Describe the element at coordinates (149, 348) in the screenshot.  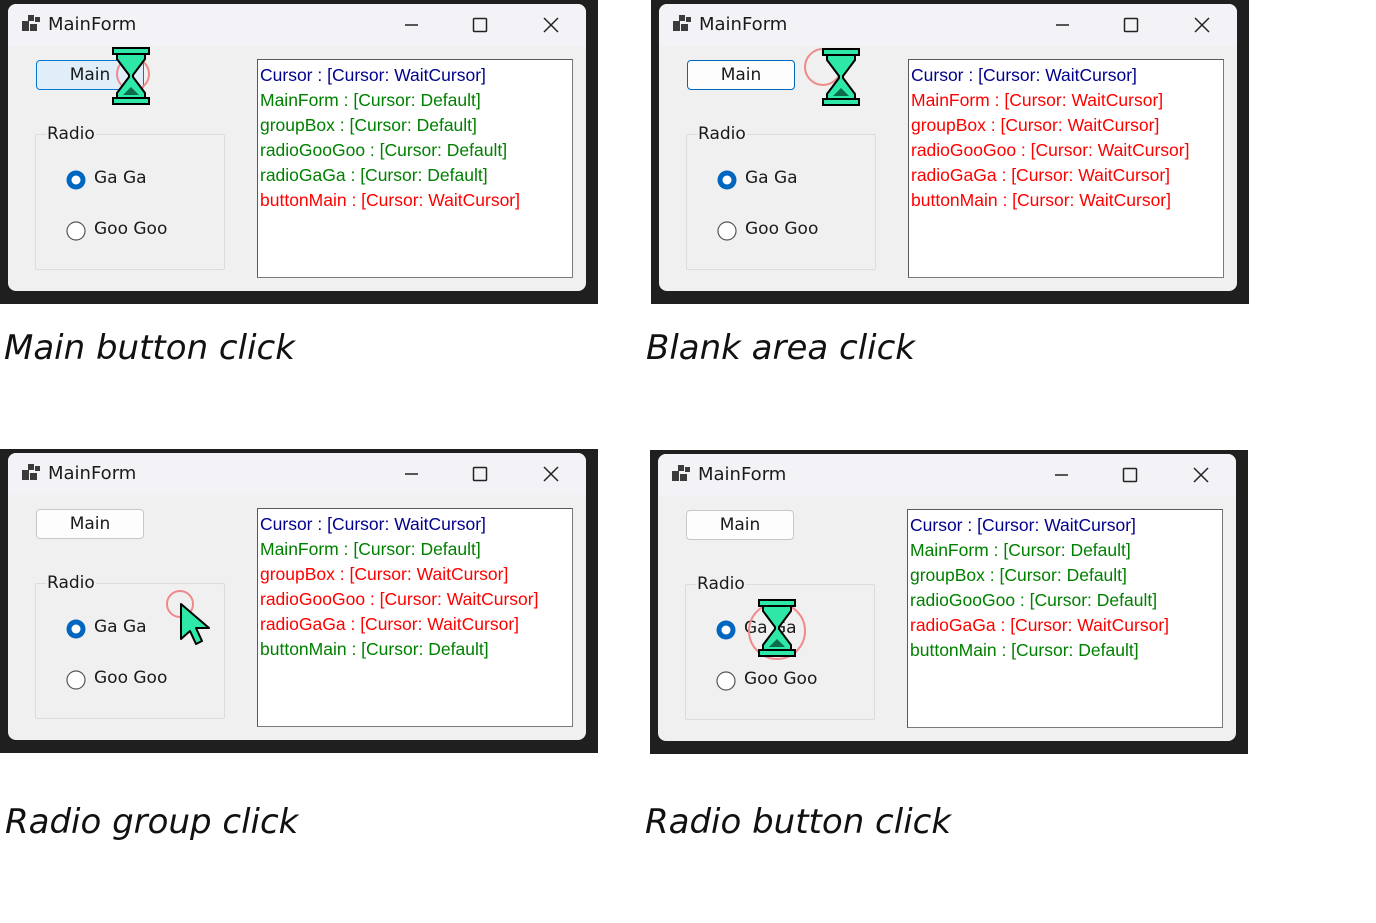
I see `caption-main-button-click: Main button click` at that location.